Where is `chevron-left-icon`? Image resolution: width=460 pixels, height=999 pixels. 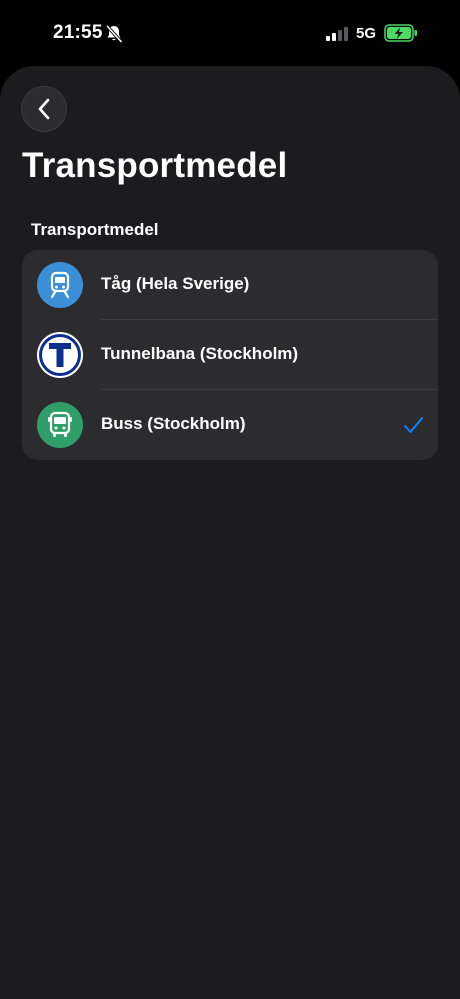
chevron-left-icon is located at coordinates (44, 109).